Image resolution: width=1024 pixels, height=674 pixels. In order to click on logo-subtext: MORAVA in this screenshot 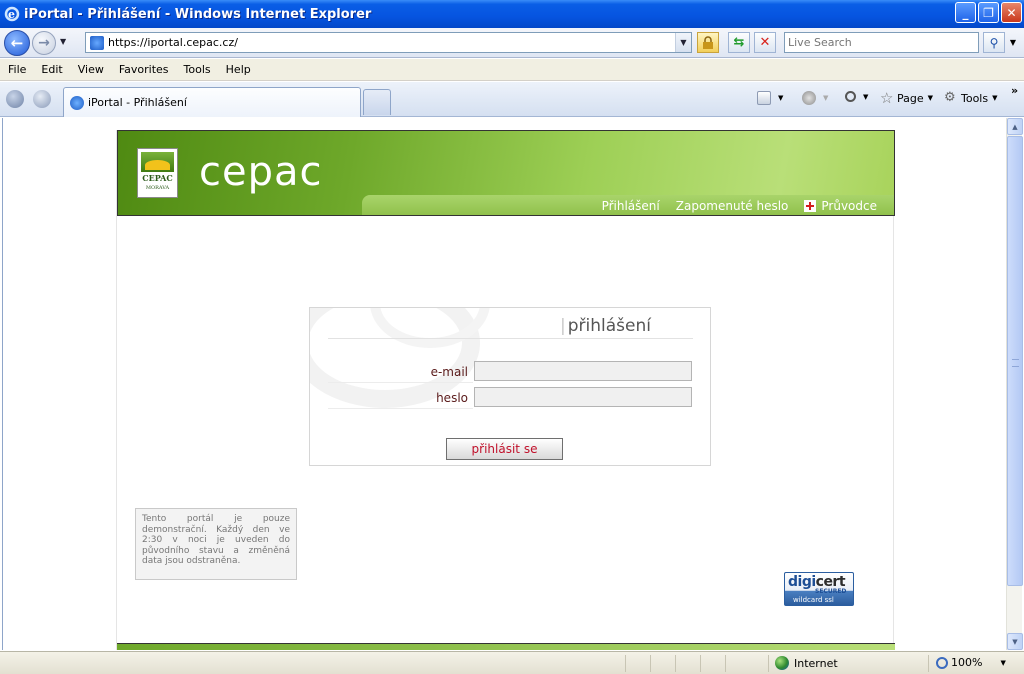, I will do `click(157, 188)`.